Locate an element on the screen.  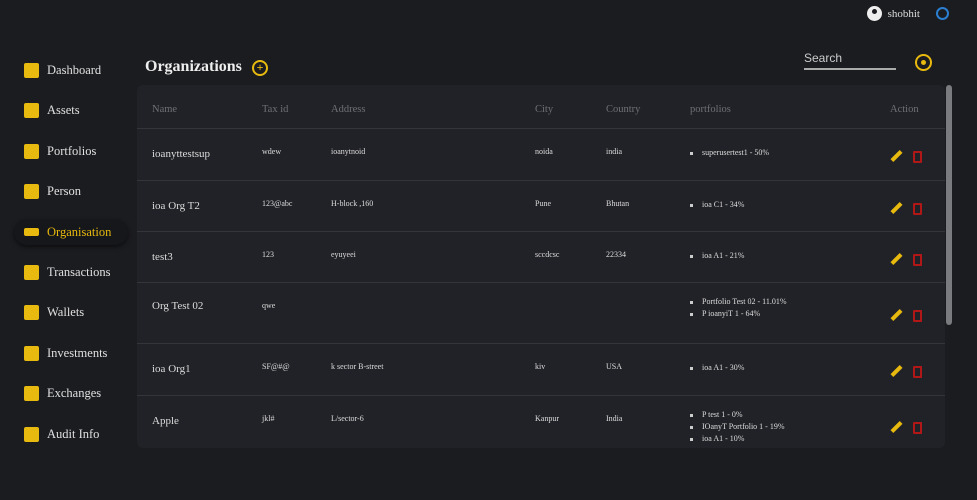
portfolio-item: IOanyT Portfolio 1 - 19% is located at coordinates (737, 427).